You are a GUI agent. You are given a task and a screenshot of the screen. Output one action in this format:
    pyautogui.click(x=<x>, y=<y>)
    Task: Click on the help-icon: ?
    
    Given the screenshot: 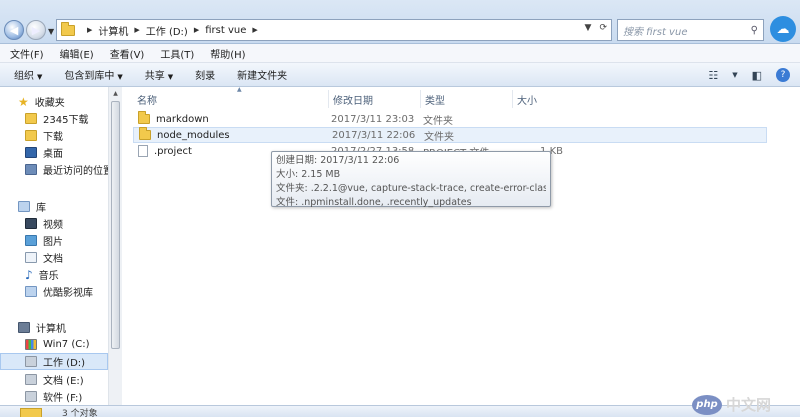 What is the action you would take?
    pyautogui.click(x=783, y=75)
    